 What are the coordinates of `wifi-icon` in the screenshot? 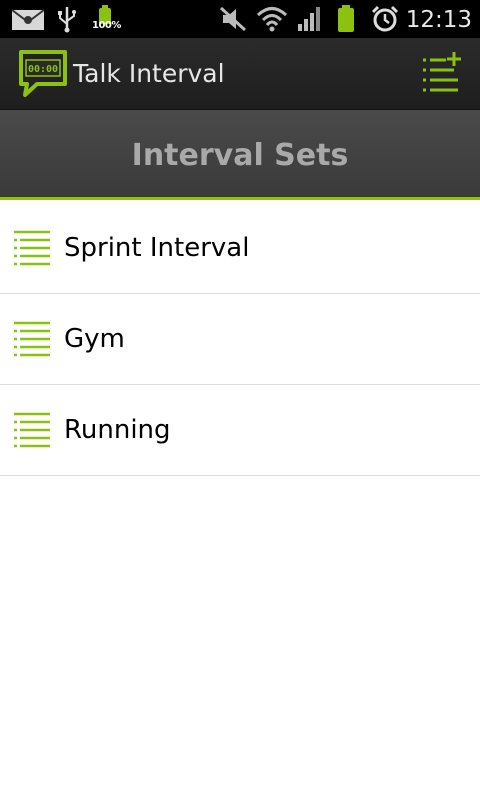 It's located at (272, 19).